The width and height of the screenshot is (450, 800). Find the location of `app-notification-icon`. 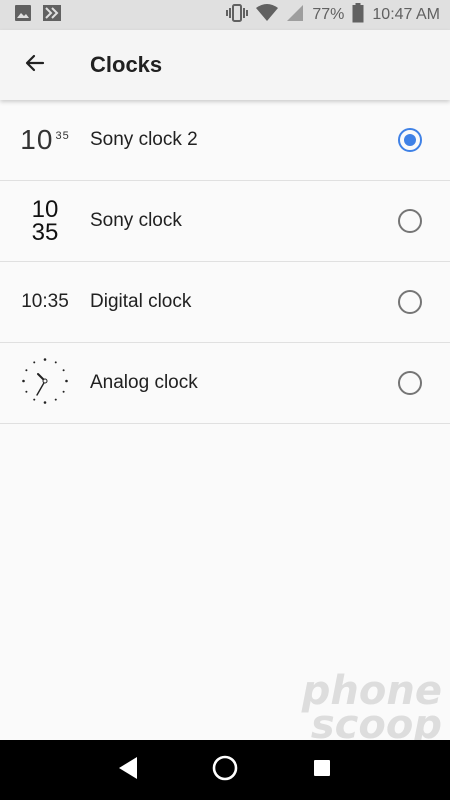

app-notification-icon is located at coordinates (52, 15).